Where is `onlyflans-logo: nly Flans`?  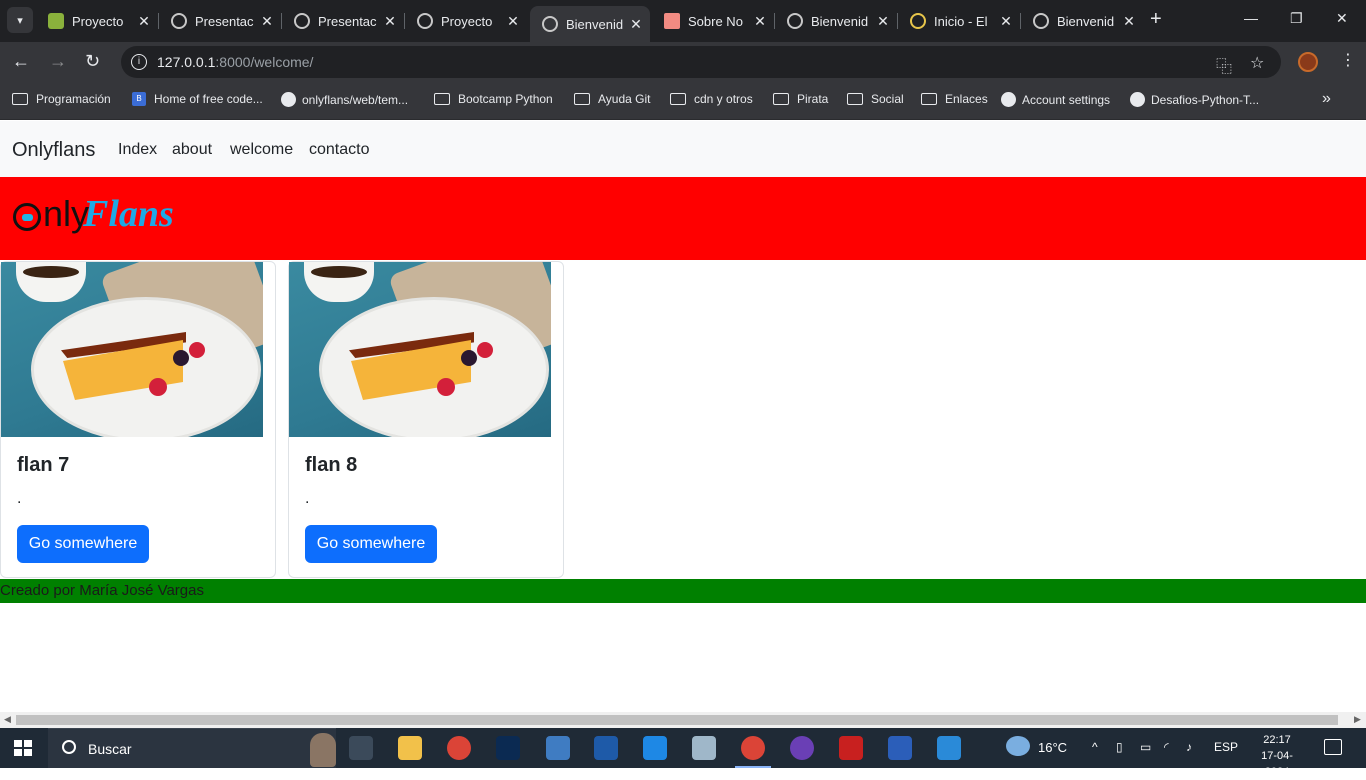
onlyflans-logo: nly Flans is located at coordinates (103, 214).